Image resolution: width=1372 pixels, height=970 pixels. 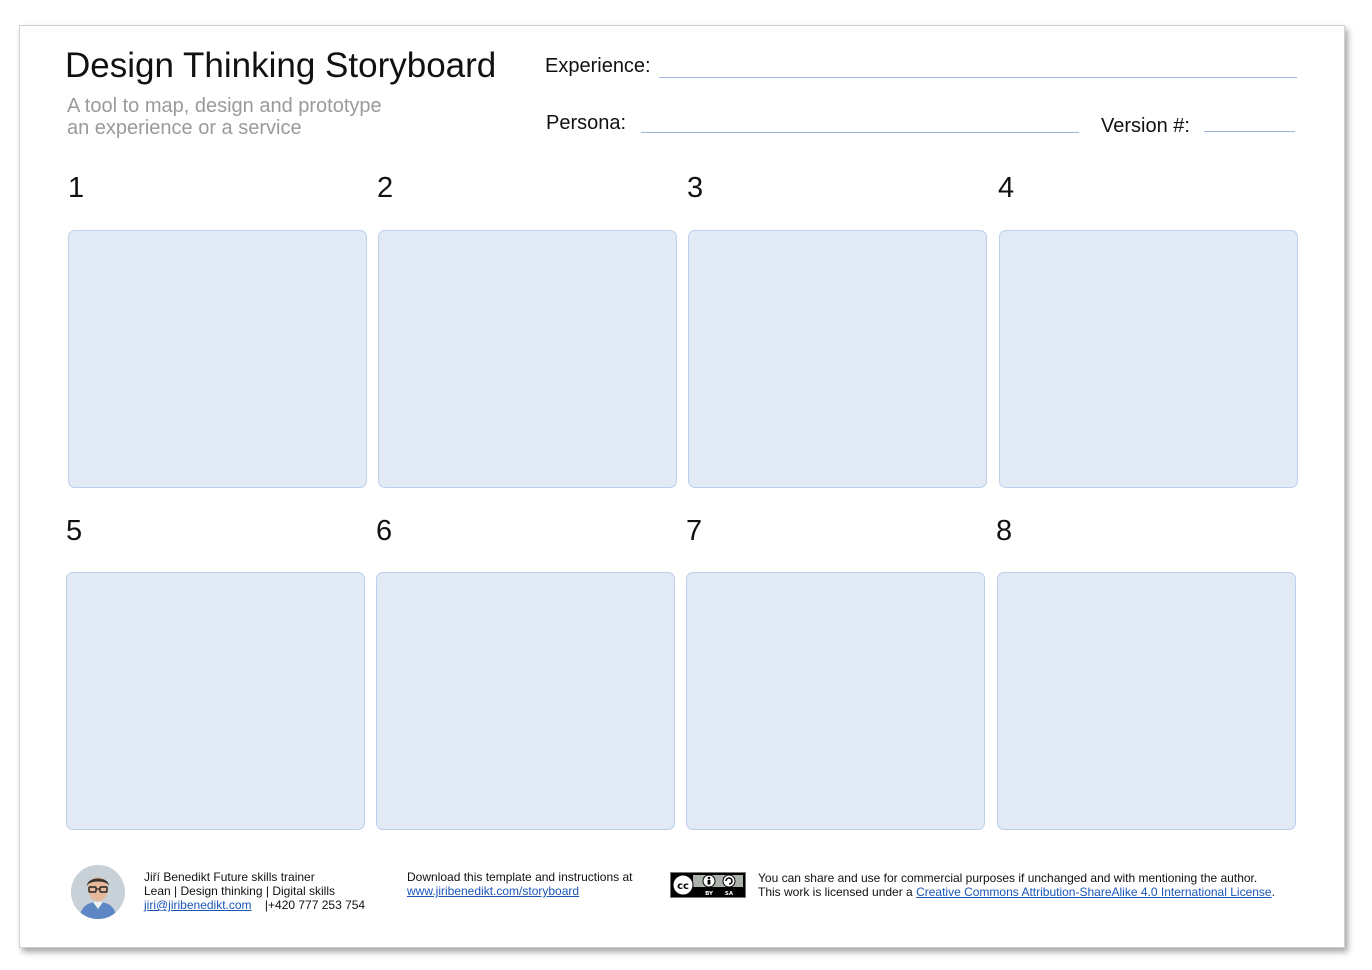 I want to click on author-contact: jiri@jiribenedikt.com |+420 777 253 754, so click(x=254, y=905).